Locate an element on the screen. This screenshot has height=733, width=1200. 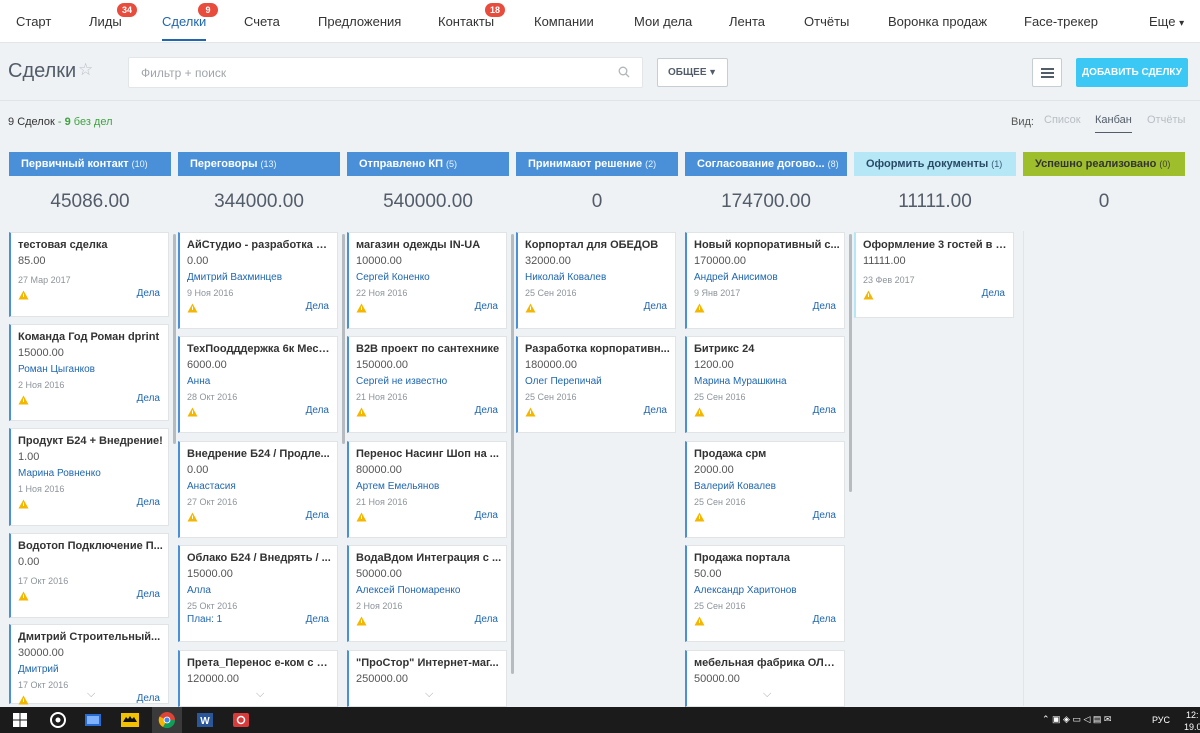
deal-contact: Артем Емельянов is located at coordinates (397, 486).